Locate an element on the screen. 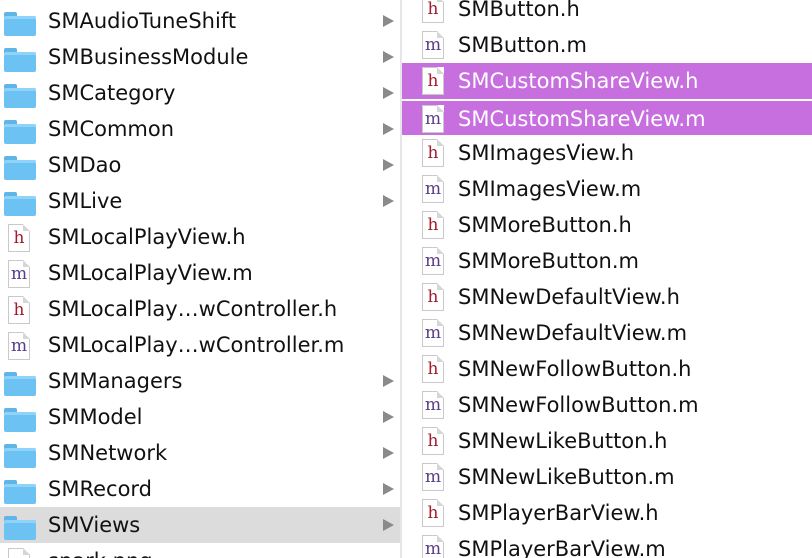 This screenshot has height=558, width=812. item-name: SMButton.h is located at coordinates (519, 10).